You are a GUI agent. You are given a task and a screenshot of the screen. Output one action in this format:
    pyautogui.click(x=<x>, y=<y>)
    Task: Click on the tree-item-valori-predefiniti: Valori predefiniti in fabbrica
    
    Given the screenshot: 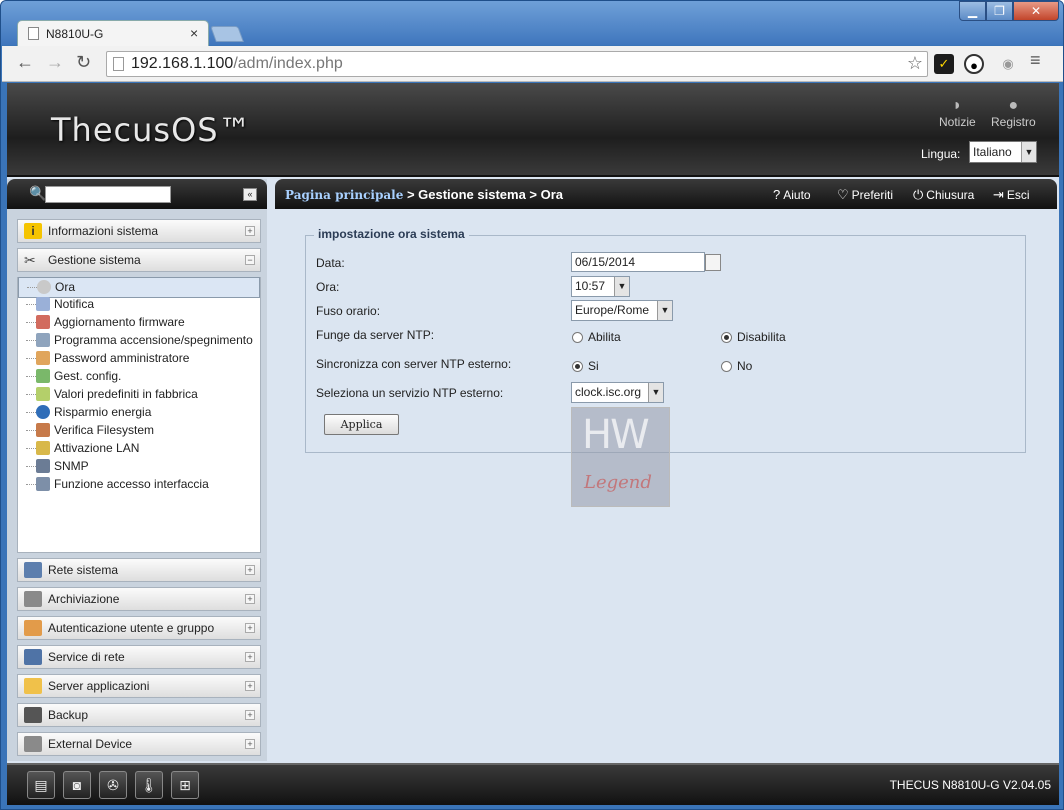 What is the action you would take?
    pyautogui.click(x=139, y=394)
    